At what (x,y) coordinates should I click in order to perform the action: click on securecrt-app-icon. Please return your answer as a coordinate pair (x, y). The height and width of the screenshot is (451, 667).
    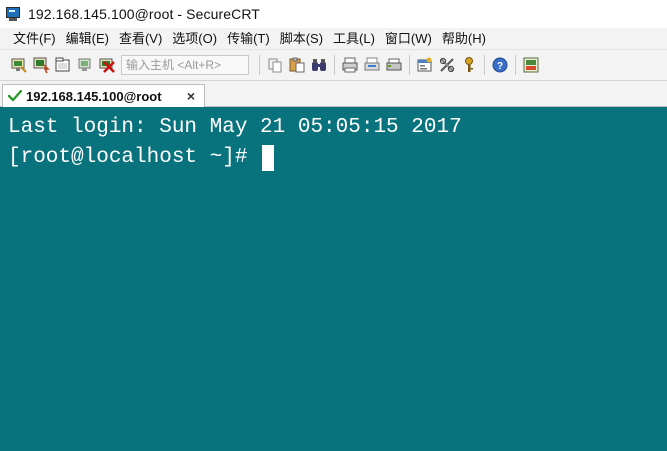
    Looking at the image, I should click on (14, 14).